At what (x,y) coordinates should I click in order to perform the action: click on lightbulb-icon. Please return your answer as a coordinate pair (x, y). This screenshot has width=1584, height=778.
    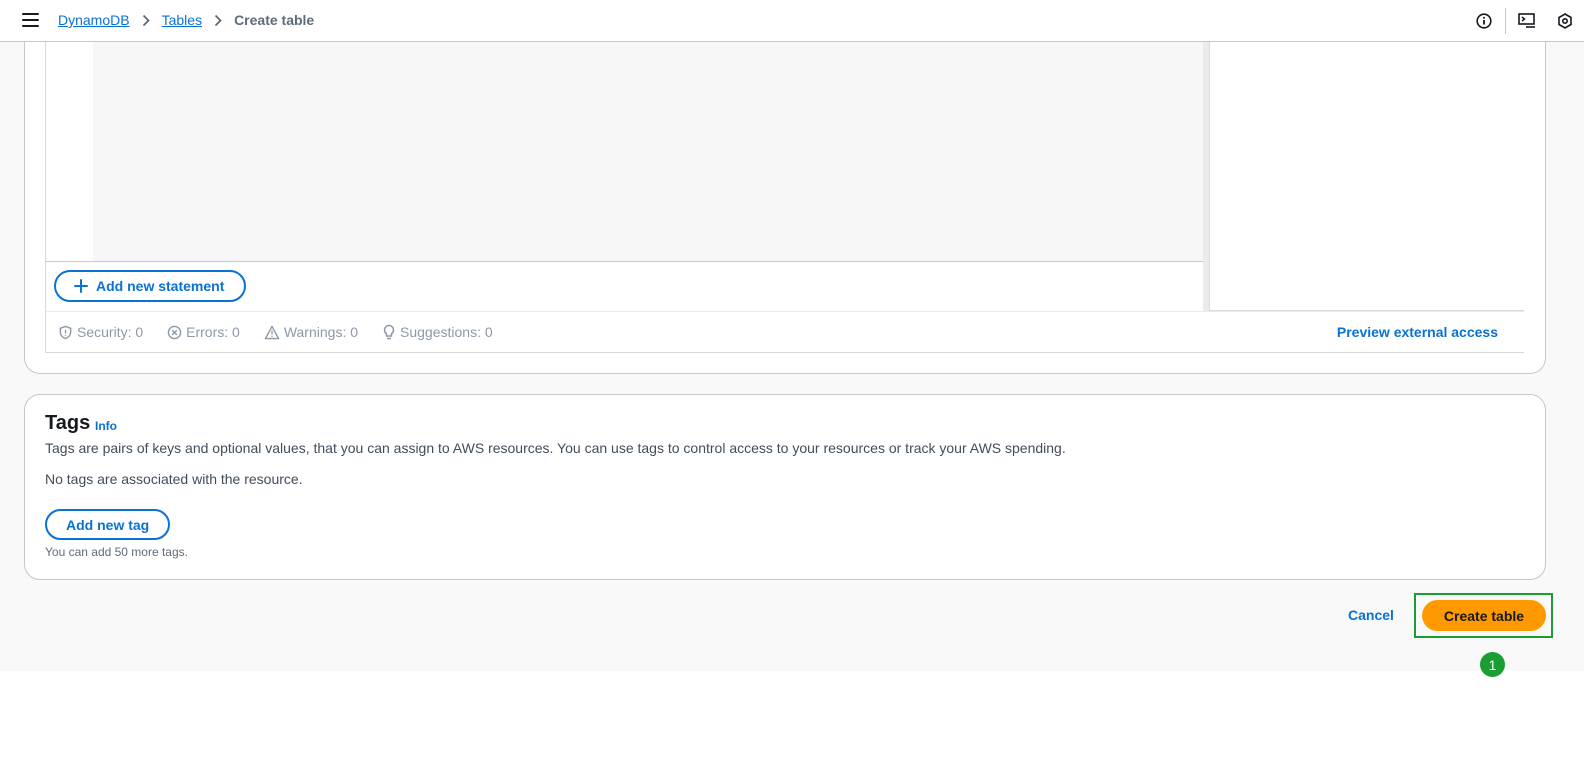
    Looking at the image, I should click on (389, 332).